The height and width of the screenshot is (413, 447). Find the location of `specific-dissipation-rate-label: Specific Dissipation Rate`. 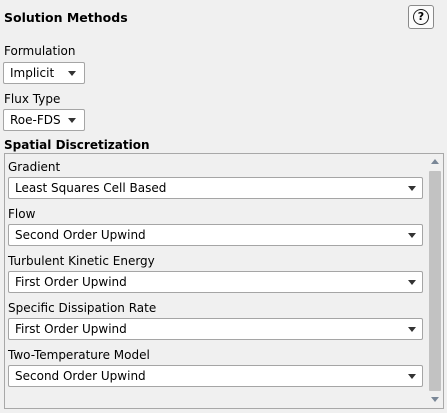

specific-dissipation-rate-label: Specific Dissipation Rate is located at coordinates (82, 308).